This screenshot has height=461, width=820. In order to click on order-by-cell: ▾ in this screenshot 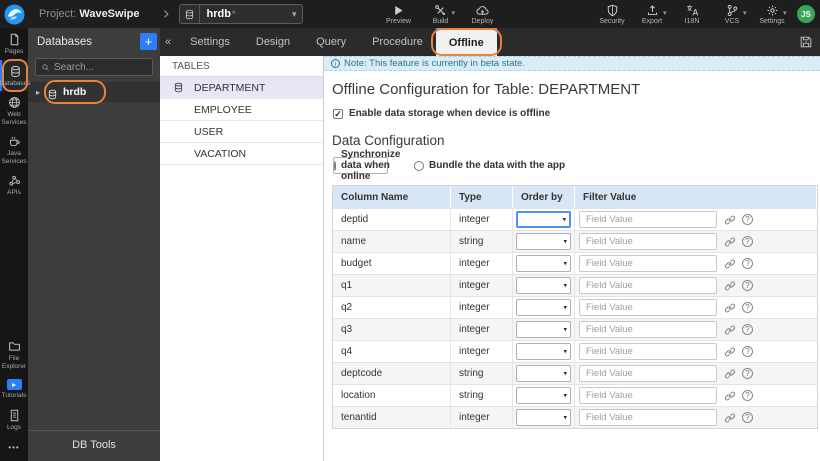, I will do `click(544, 241)`.